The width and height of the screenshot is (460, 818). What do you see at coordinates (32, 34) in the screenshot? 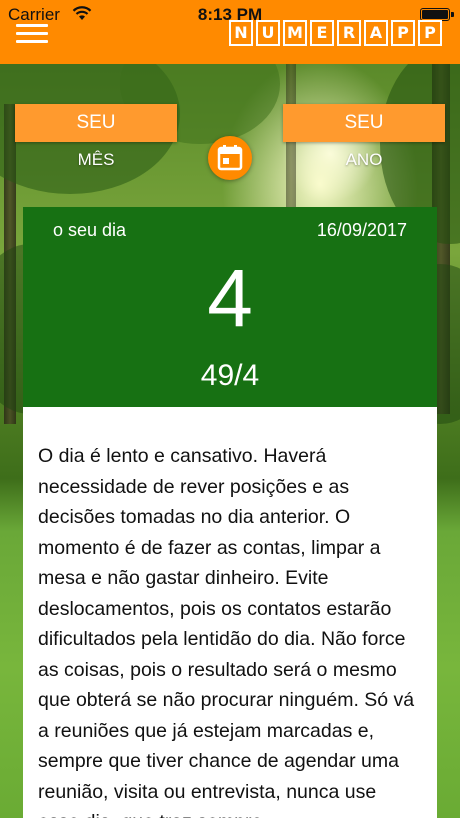
I see `hamburger-menu-button` at bounding box center [32, 34].